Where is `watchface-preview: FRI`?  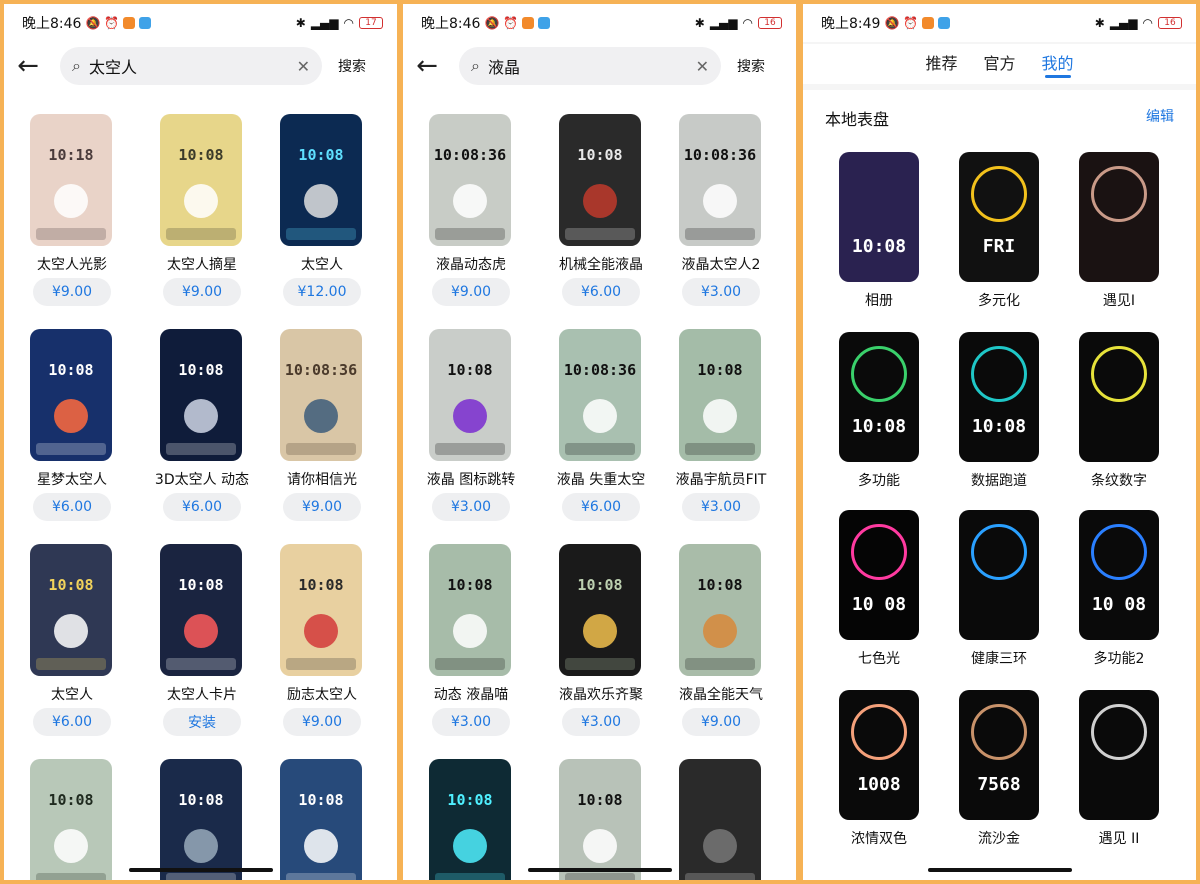 watchface-preview: FRI is located at coordinates (999, 217).